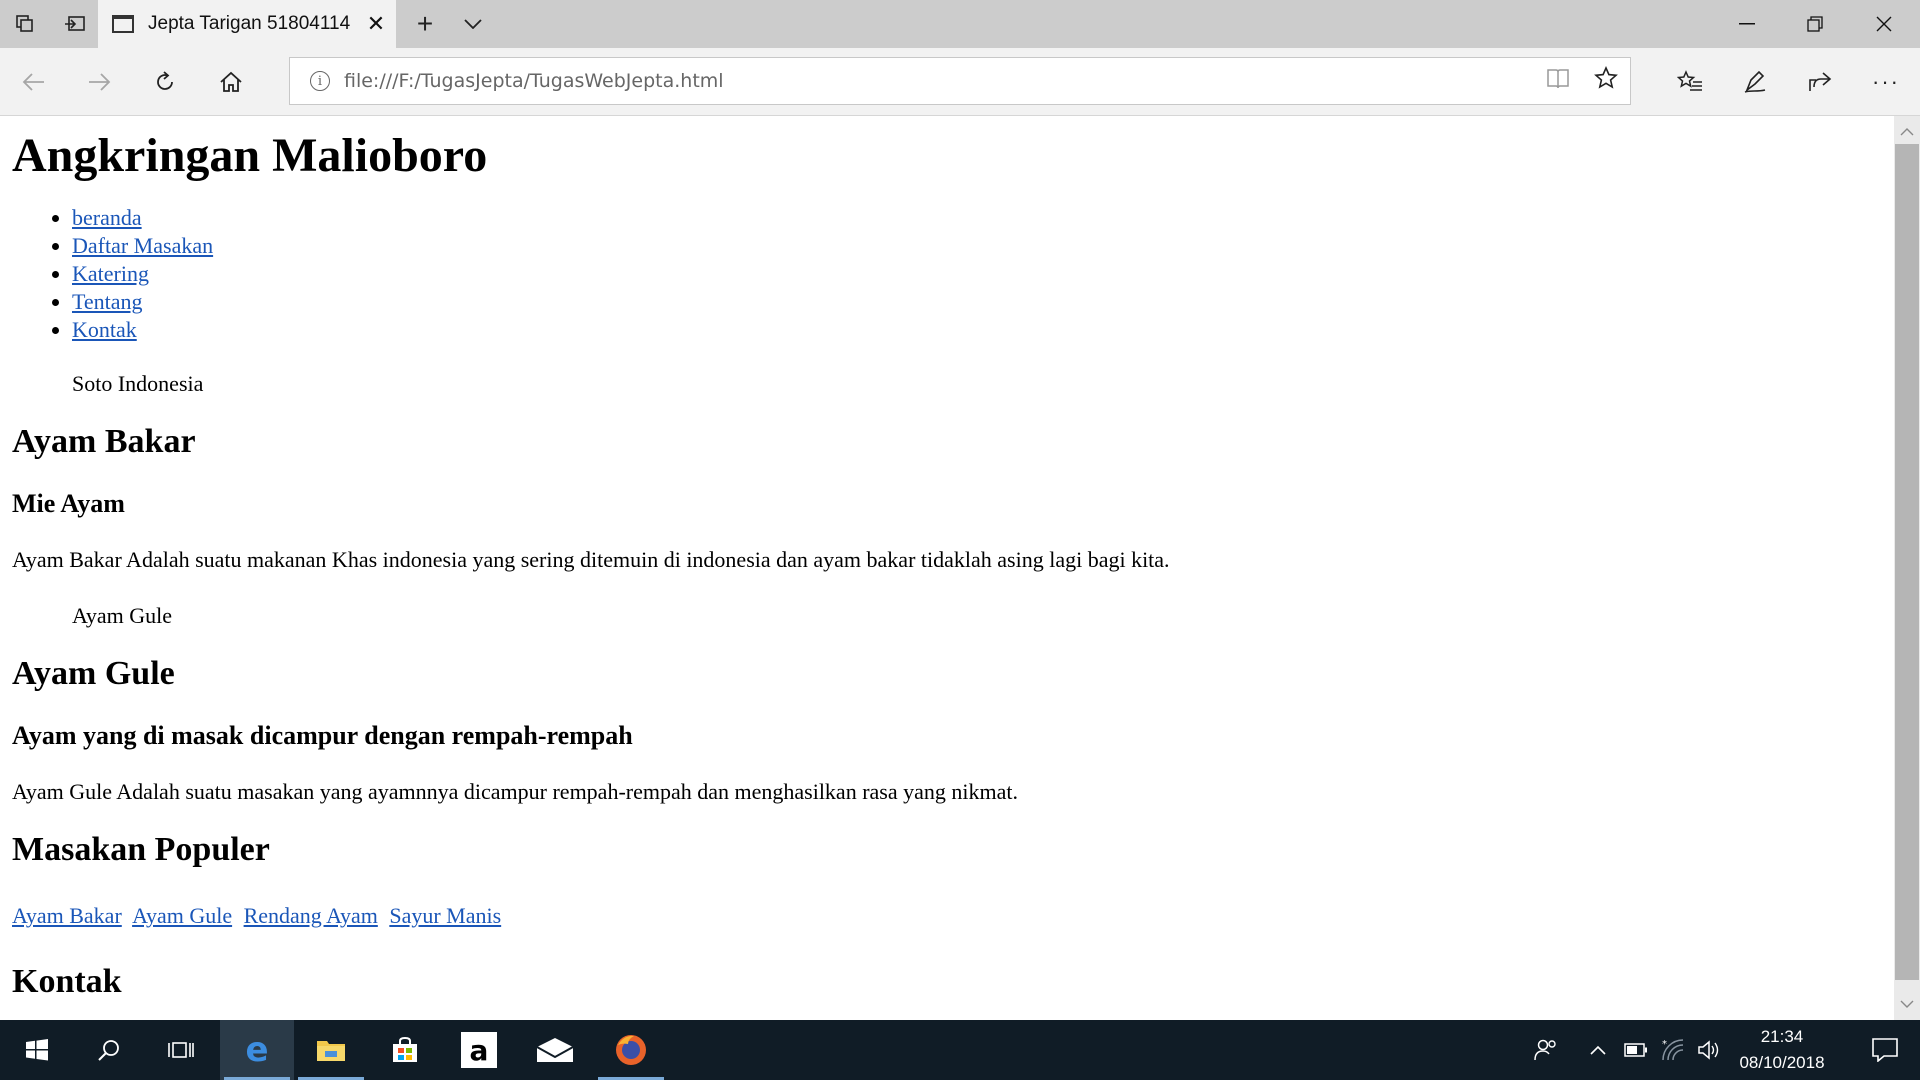  I want to click on action-center-icon, so click(1885, 1050).